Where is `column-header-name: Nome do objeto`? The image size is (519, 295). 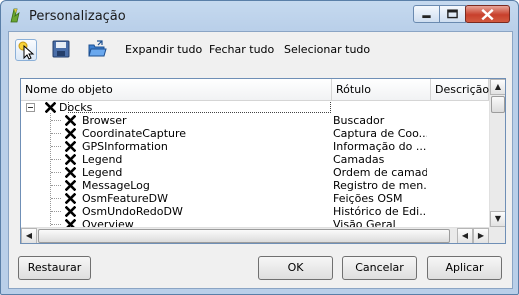
column-header-name: Nome do objeto is located at coordinates (176, 90).